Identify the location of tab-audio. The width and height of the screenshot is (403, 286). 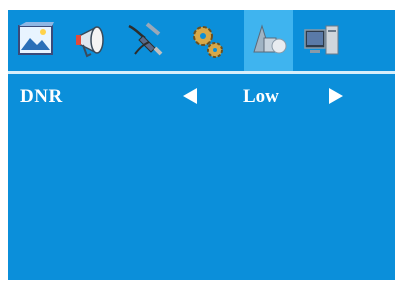
(91, 40).